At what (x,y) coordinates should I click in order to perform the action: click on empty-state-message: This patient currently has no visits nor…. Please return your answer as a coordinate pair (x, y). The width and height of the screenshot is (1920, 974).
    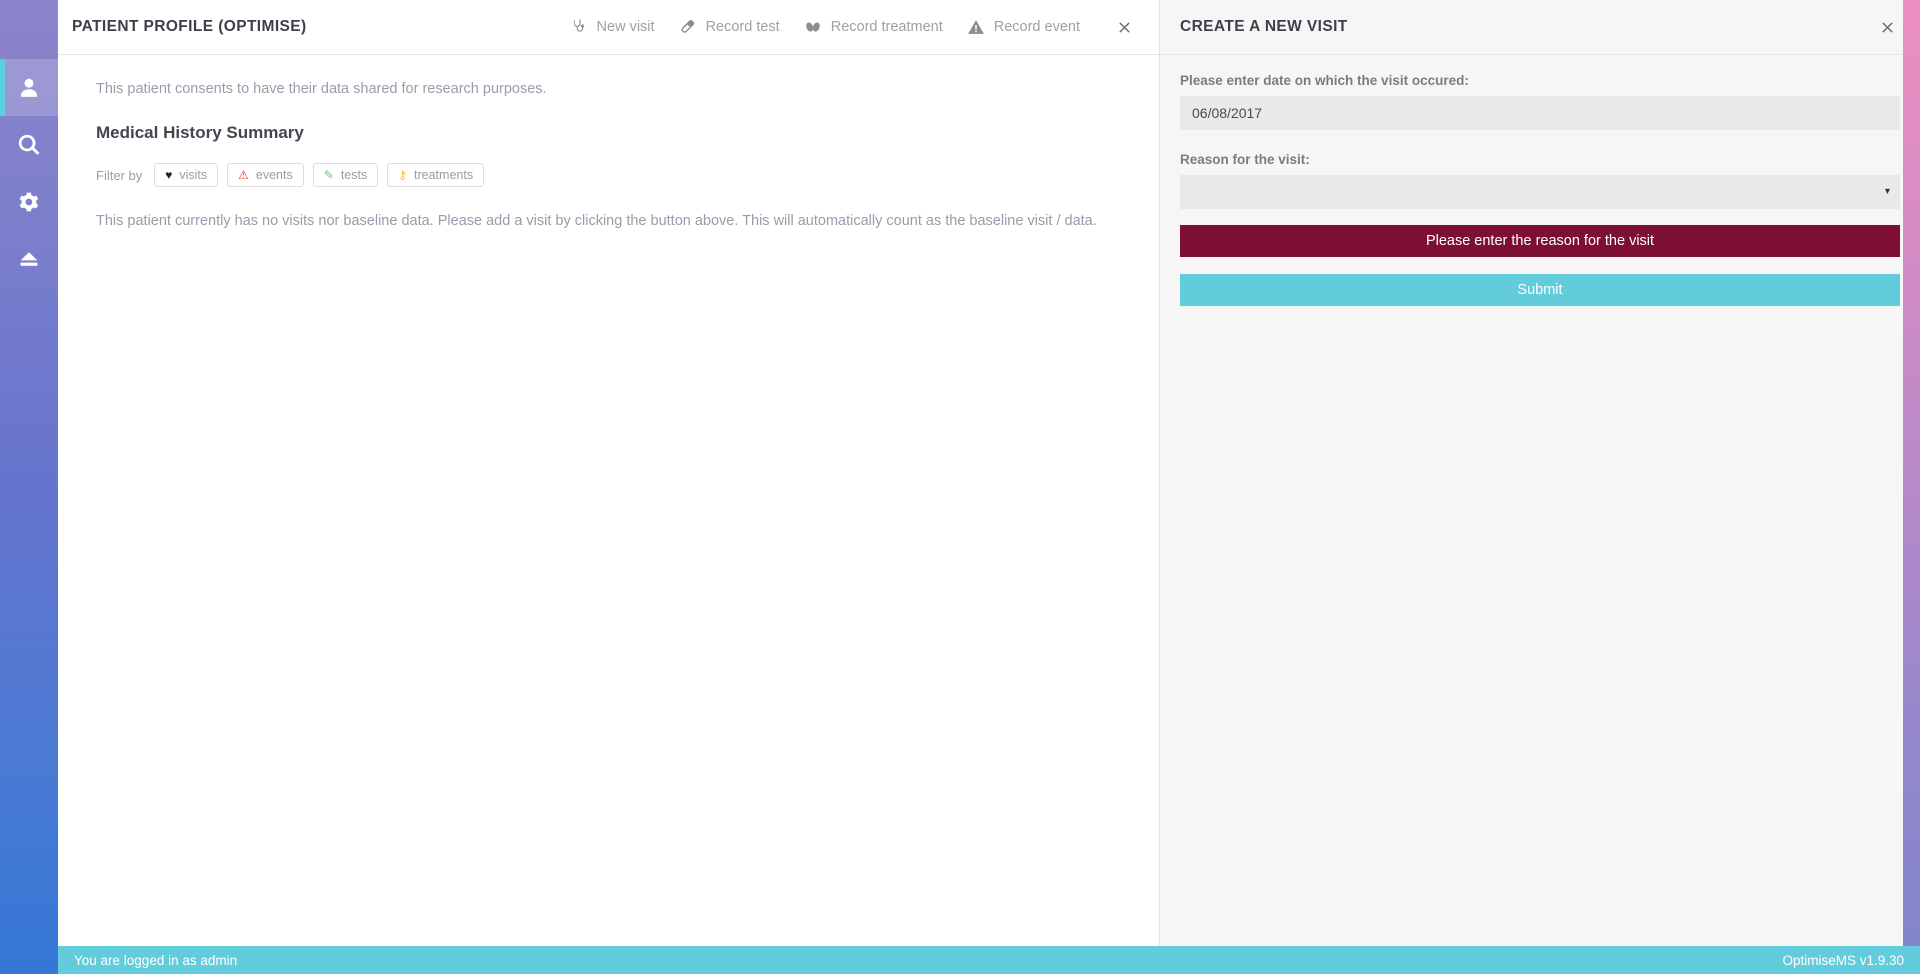
    Looking at the image, I should click on (596, 221).